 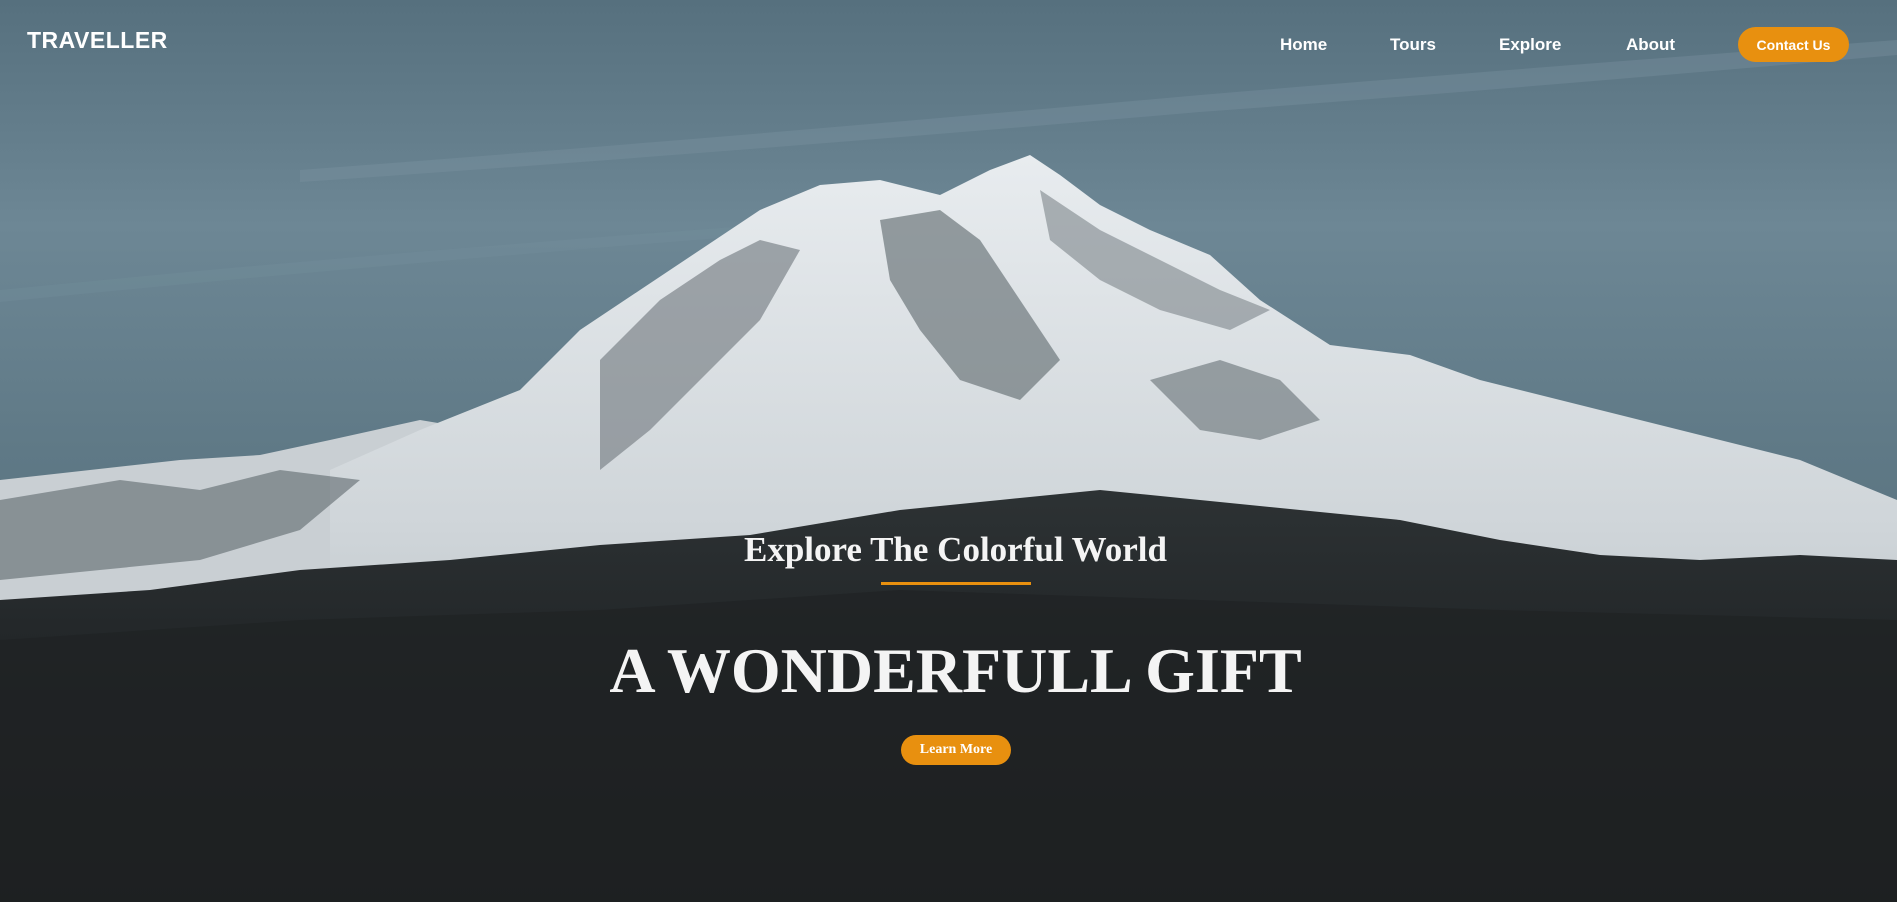 What do you see at coordinates (956, 750) in the screenshot?
I see `learn-more-button: Learn More` at bounding box center [956, 750].